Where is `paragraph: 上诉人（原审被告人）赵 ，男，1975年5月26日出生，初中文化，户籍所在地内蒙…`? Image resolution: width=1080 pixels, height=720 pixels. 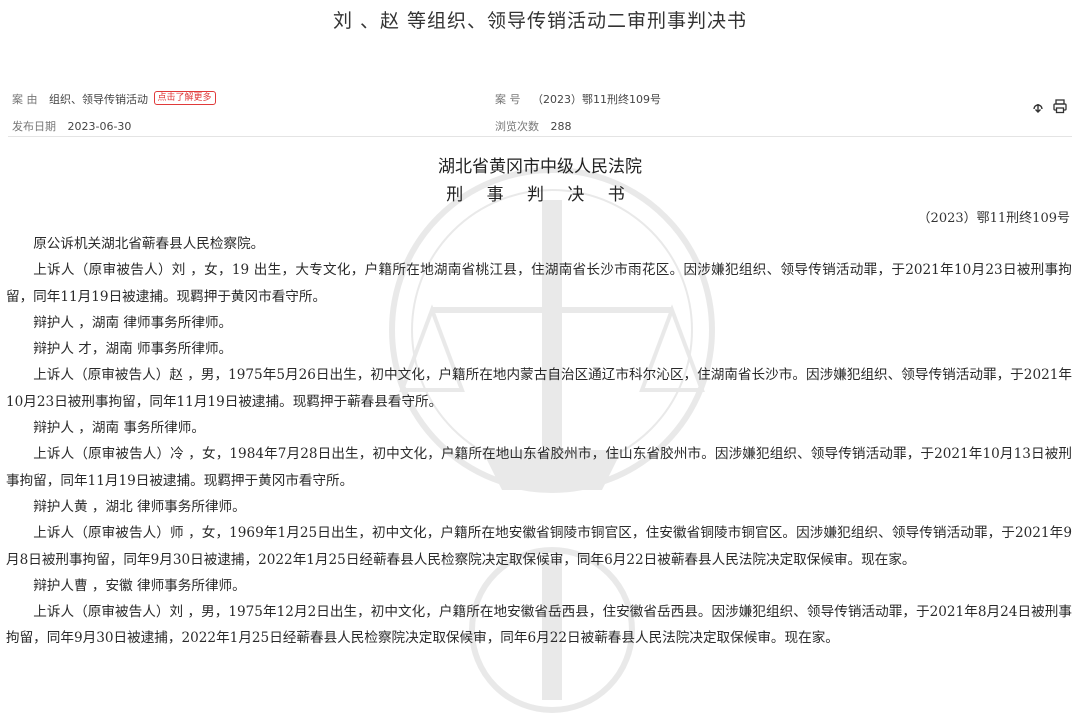 paragraph: 上诉人（原审被告人）赵 ，男，1975年5月26日出生，初中文化，户籍所在地内蒙… is located at coordinates (539, 388).